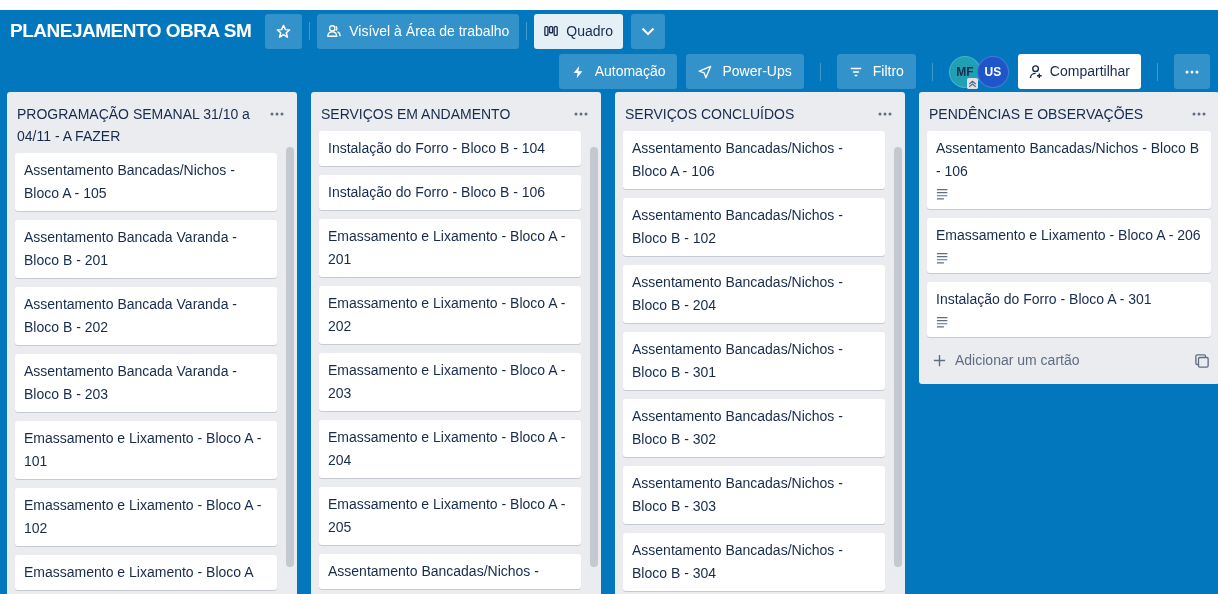 This screenshot has height=594, width=1218. Describe the element at coordinates (416, 114) in the screenshot. I see `list-title: SERVIÇOS EM ANDAMENTO` at that location.